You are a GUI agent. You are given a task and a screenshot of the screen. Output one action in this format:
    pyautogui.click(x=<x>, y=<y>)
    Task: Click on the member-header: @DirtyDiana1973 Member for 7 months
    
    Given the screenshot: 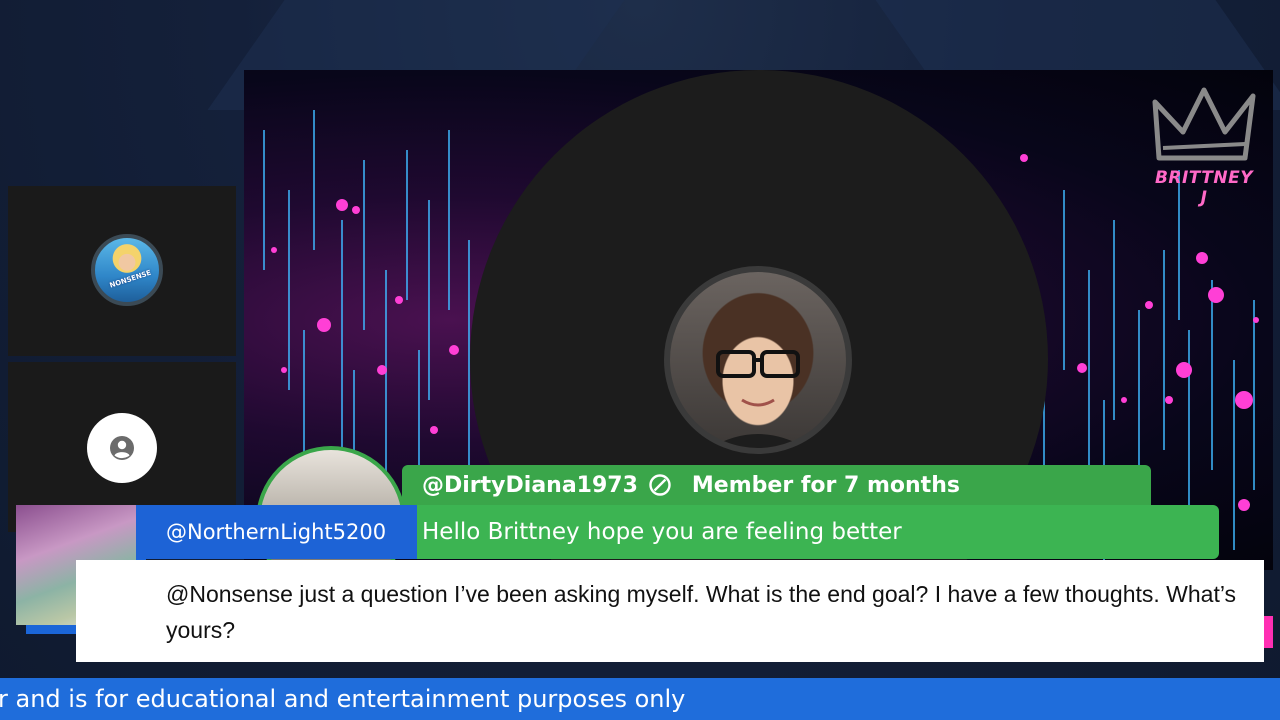 What is the action you would take?
    pyautogui.click(x=776, y=485)
    